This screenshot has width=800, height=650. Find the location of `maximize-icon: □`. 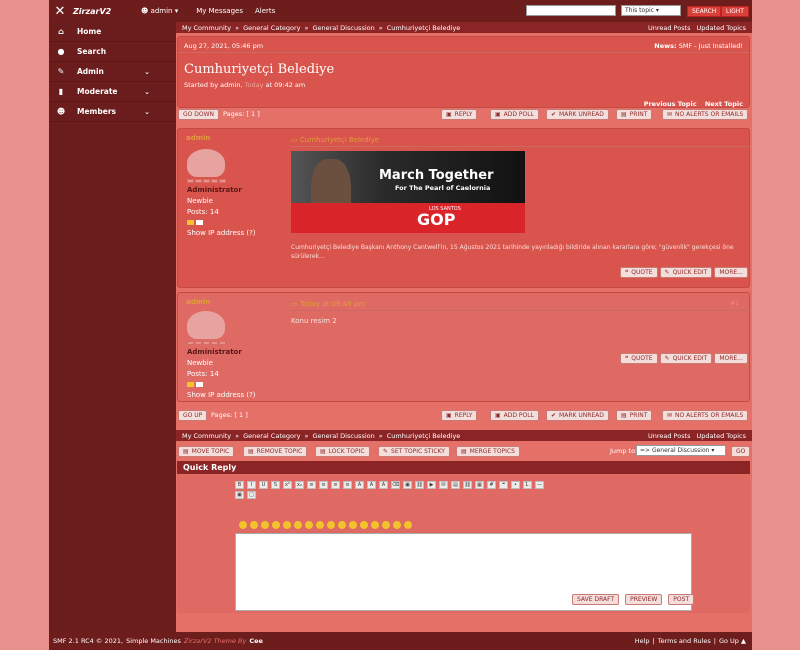

maximize-icon: □ is located at coordinates (251, 495).